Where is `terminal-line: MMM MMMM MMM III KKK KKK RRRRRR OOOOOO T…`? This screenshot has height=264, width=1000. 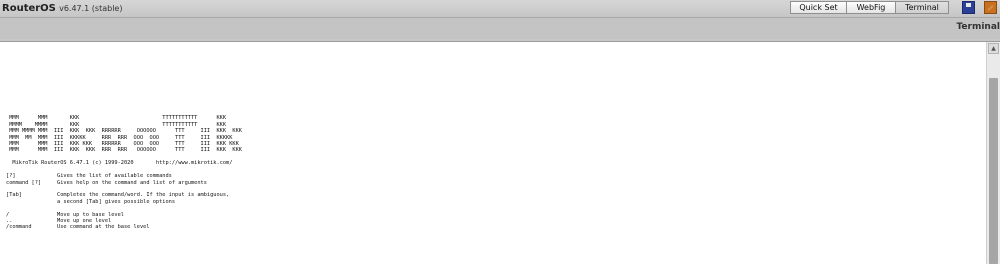 terminal-line: MMM MMMM MMM III KKK KKK RRRRRR OOOOOO T… is located at coordinates (124, 131).